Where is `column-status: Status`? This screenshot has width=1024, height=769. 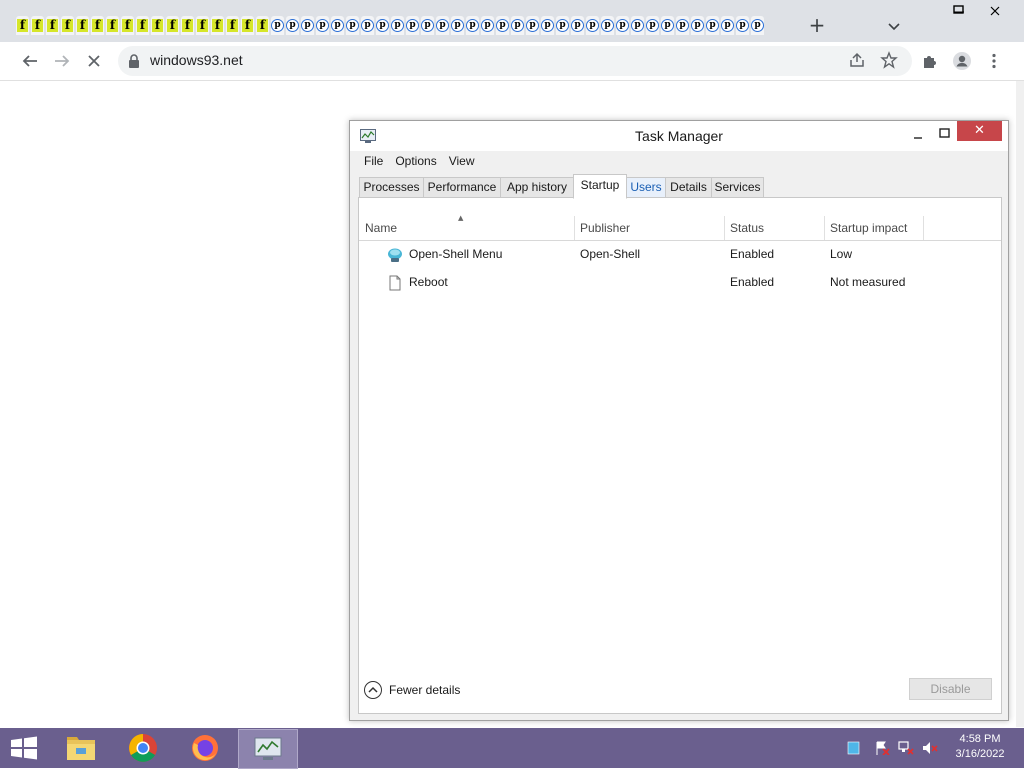
column-status: Status is located at coordinates (747, 228).